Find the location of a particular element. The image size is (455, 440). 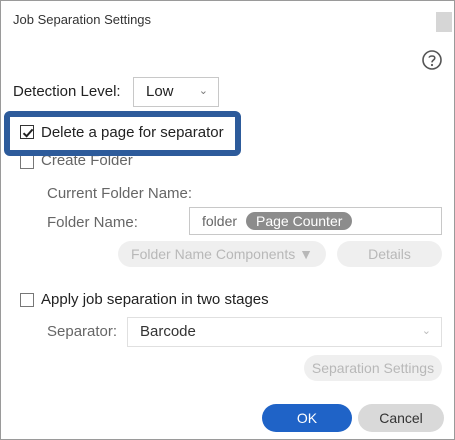

delete-page-checkbox is located at coordinates (27, 132).